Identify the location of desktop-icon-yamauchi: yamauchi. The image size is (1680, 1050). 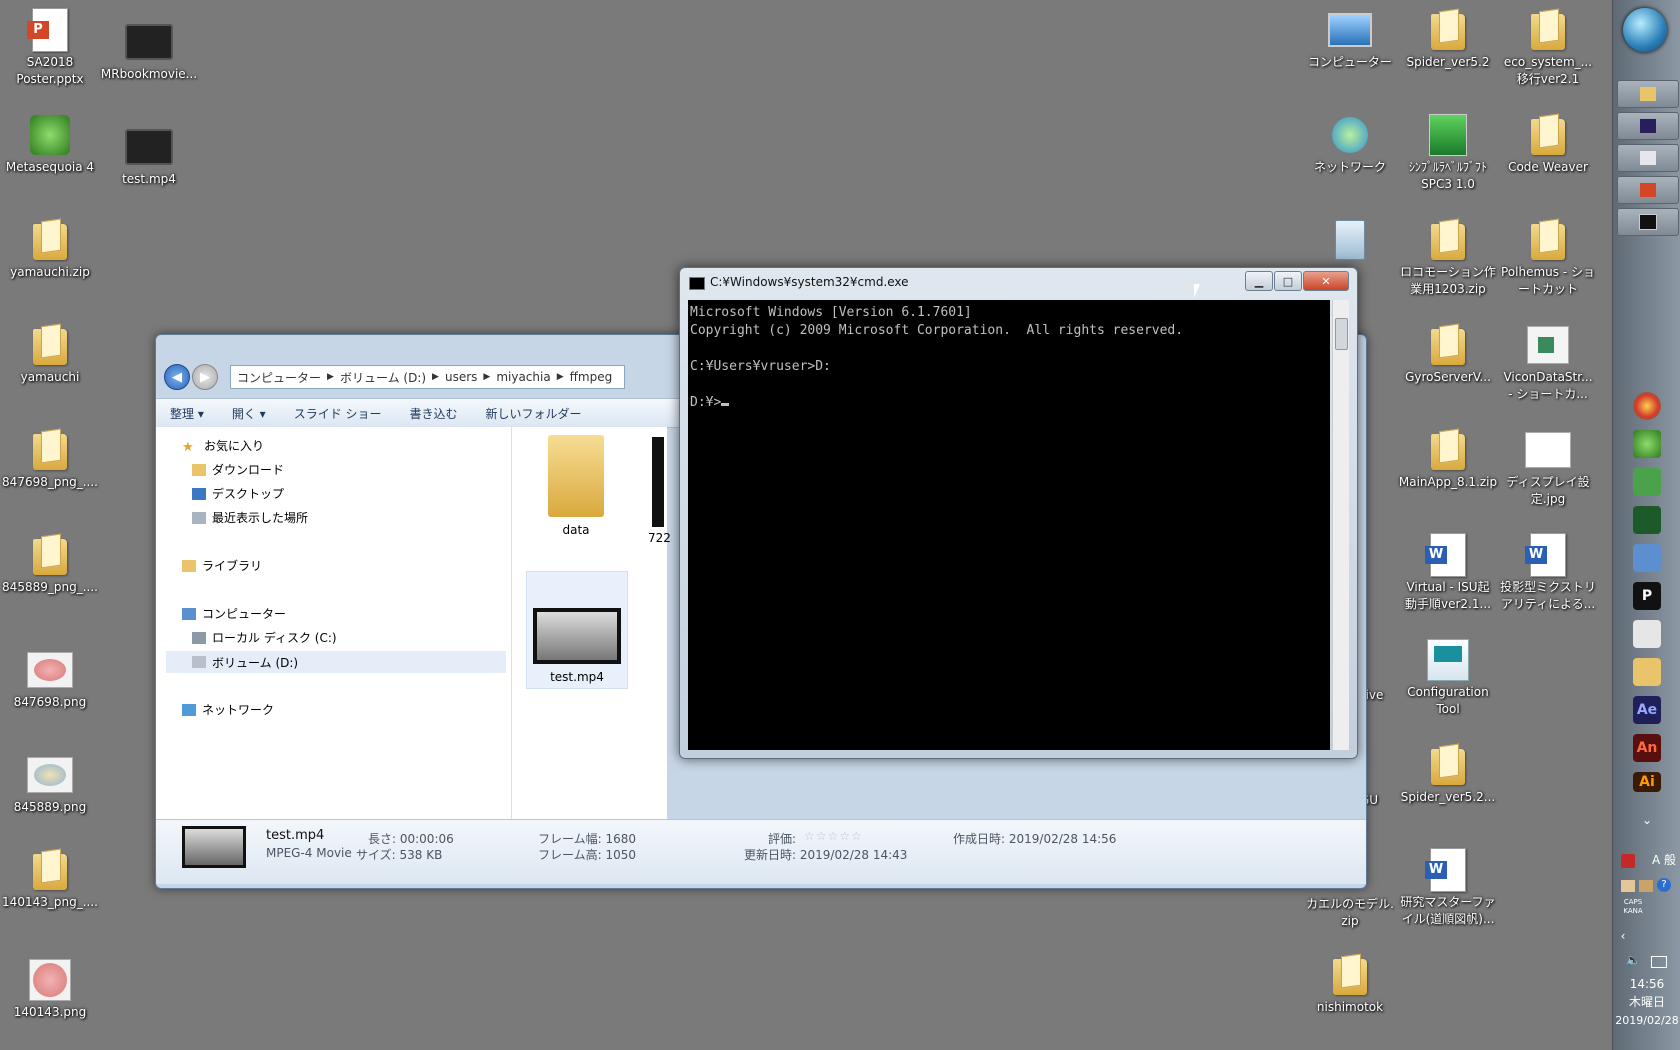
(50, 353).